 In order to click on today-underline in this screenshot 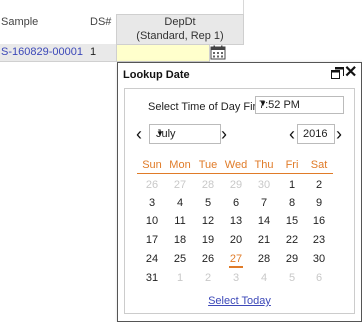, I will do `click(236, 267)`.